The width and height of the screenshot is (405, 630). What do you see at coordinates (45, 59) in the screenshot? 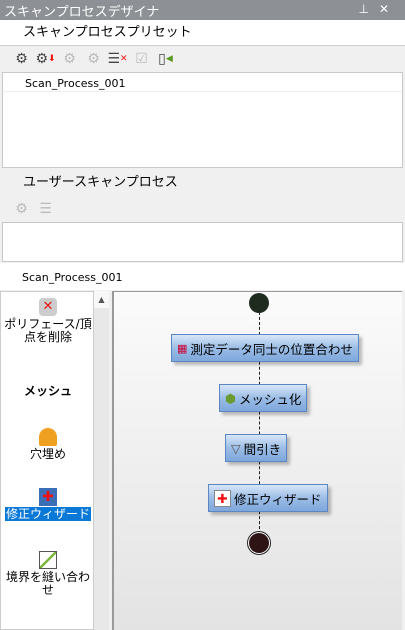
I see `import-preset-icon: ⚙ ⬇` at bounding box center [45, 59].